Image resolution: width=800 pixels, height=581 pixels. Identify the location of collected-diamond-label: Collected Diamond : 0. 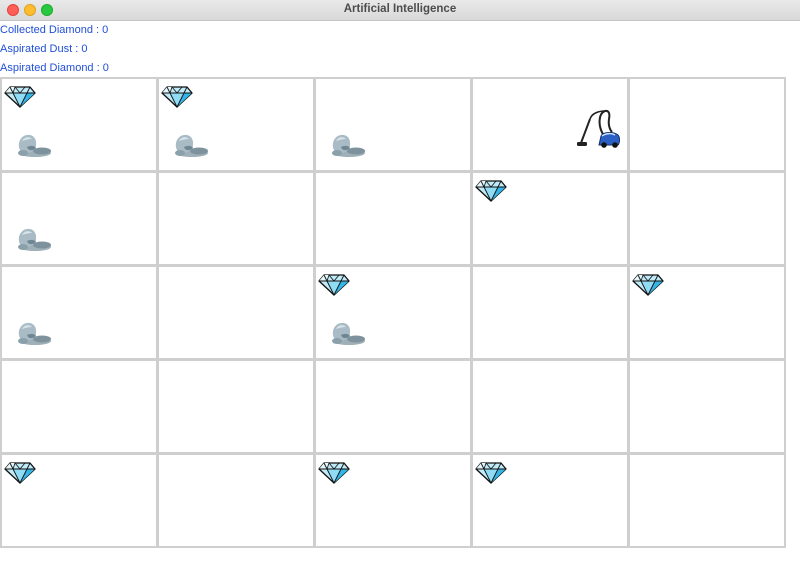
(54, 30).